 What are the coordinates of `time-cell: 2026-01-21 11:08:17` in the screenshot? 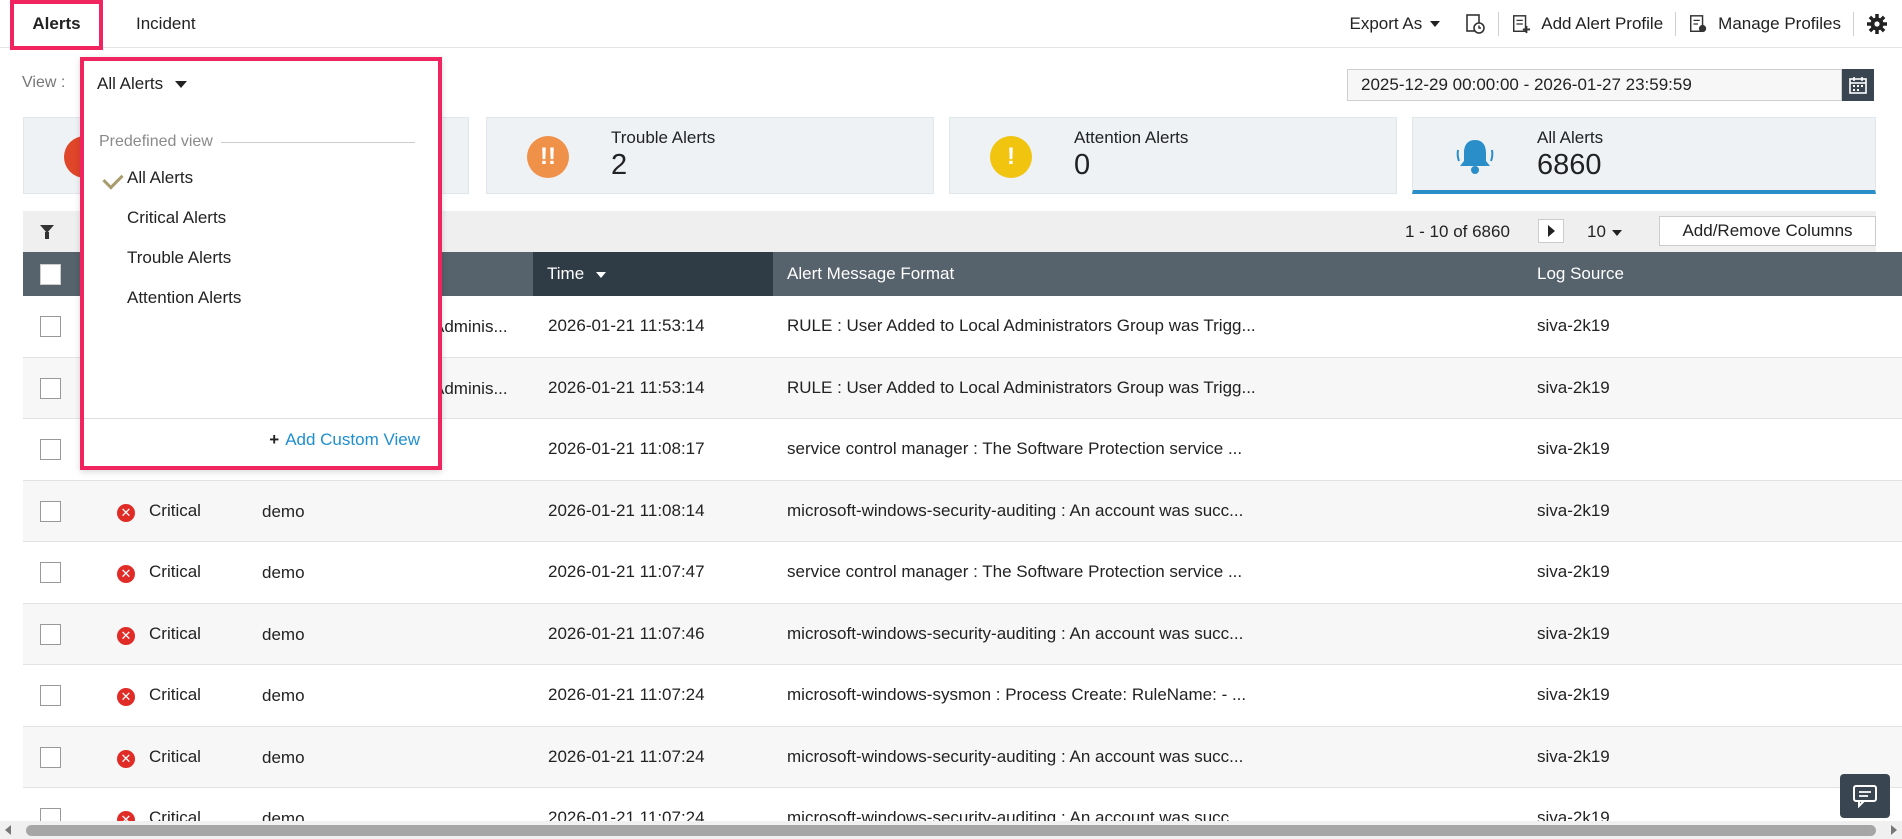 It's located at (626, 448).